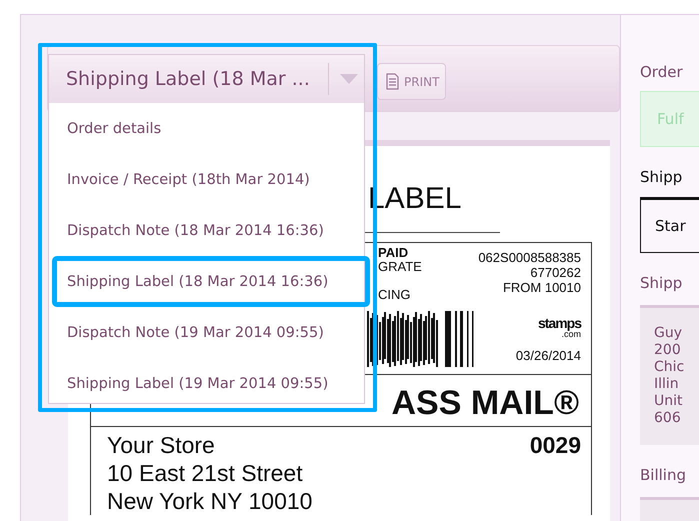 The height and width of the screenshot is (521, 699). I want to click on stamps-logo: stamps .com, so click(558, 329).